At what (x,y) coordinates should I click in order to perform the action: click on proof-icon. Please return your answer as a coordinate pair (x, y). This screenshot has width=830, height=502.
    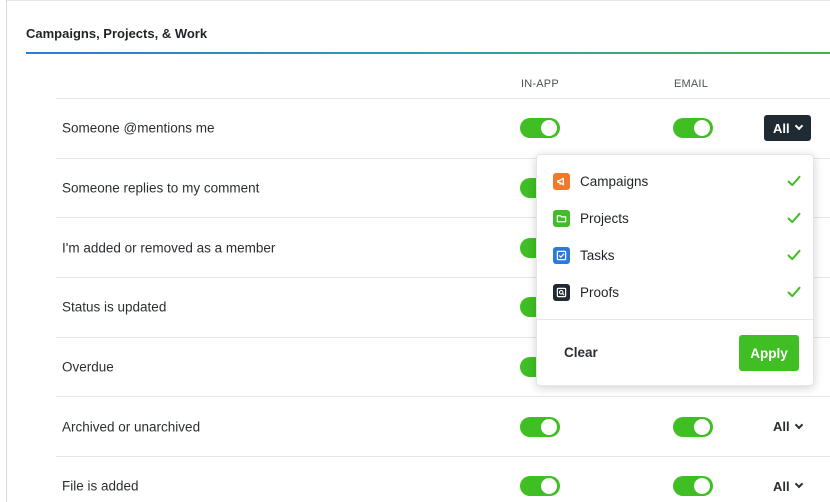
    Looking at the image, I should click on (561, 292).